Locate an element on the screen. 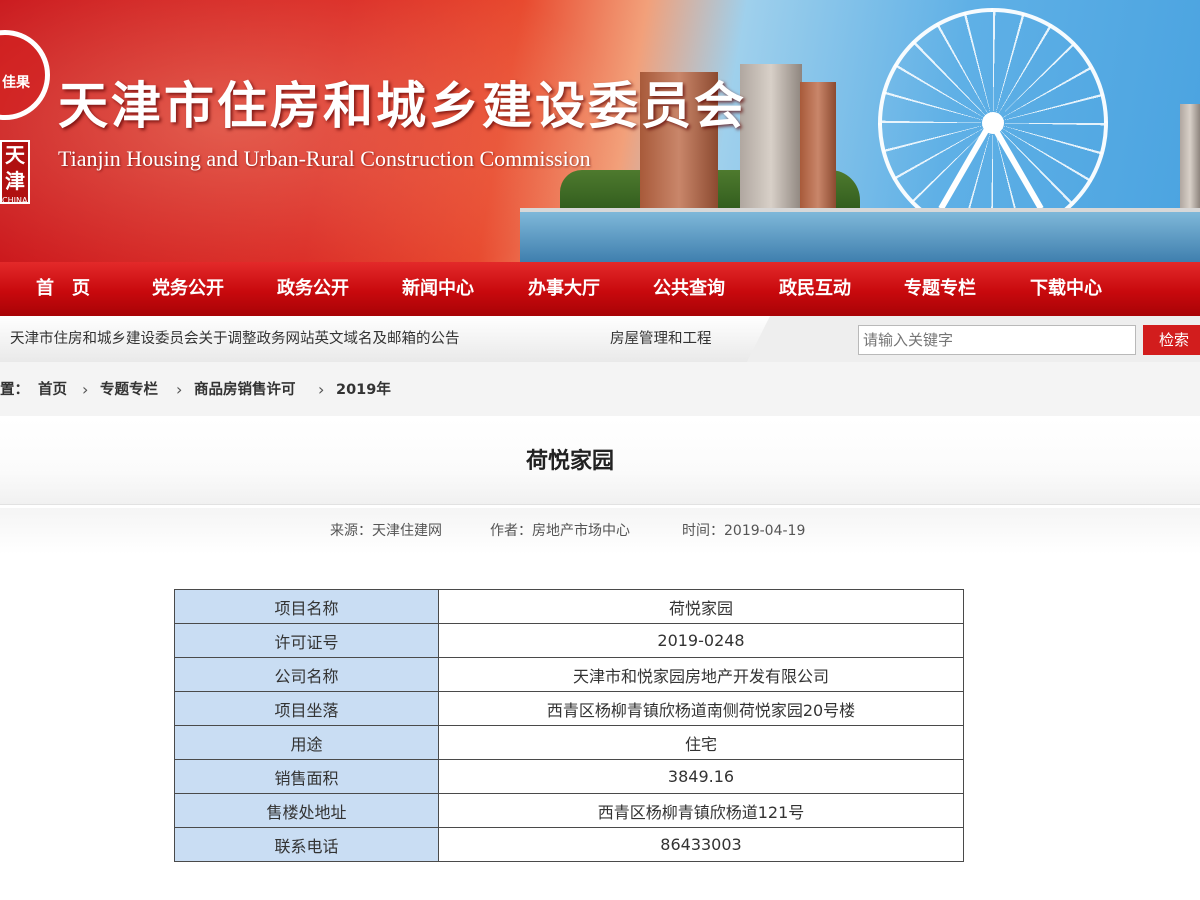  search-input is located at coordinates (997, 340).